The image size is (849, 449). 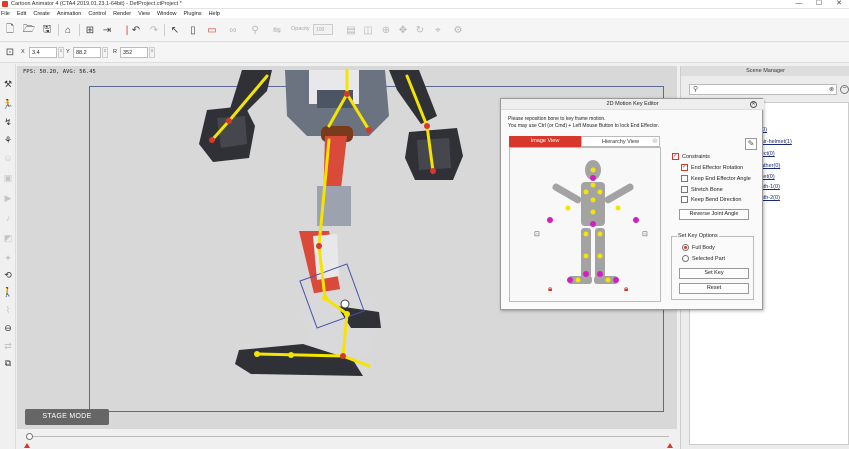 What do you see at coordinates (714, 273) in the screenshot?
I see `set-key-button: Set Key` at bounding box center [714, 273].